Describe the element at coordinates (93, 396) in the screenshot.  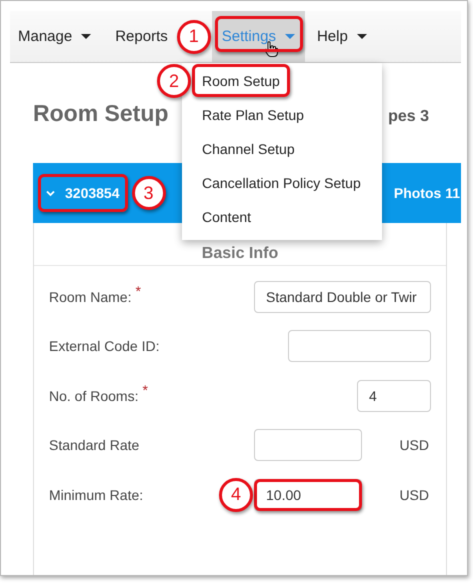
I see `field-label: No. of Rooms:` at that location.